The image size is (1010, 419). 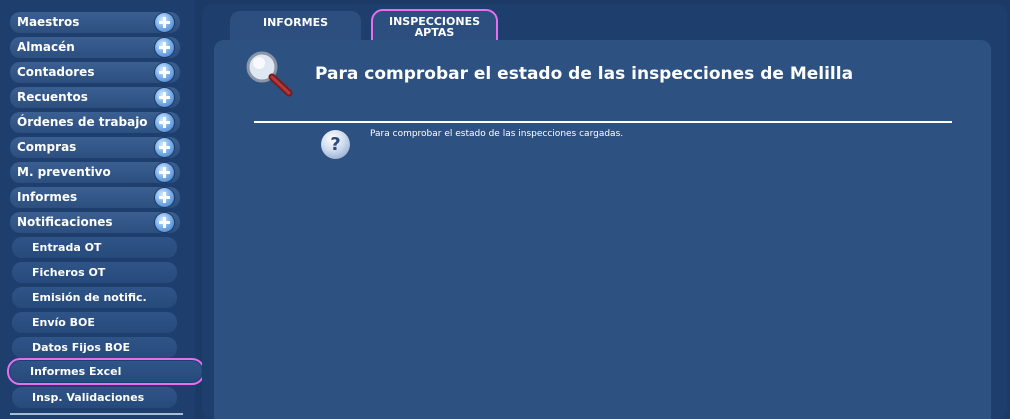 What do you see at coordinates (81, 347) in the screenshot?
I see `submenu-label: Datos Fijos BOE` at bounding box center [81, 347].